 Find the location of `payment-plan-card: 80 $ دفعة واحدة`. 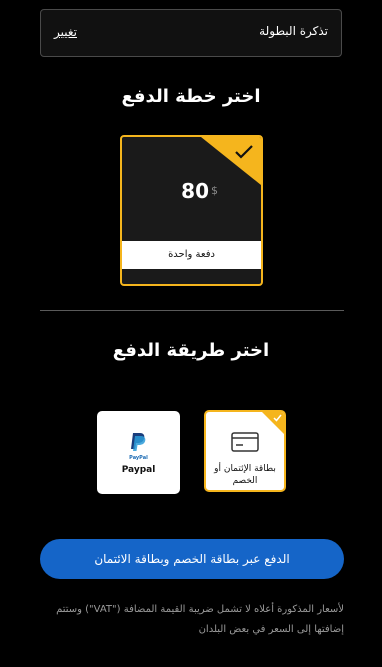

payment-plan-card: 80 $ دفعة واحدة is located at coordinates (191, 210).